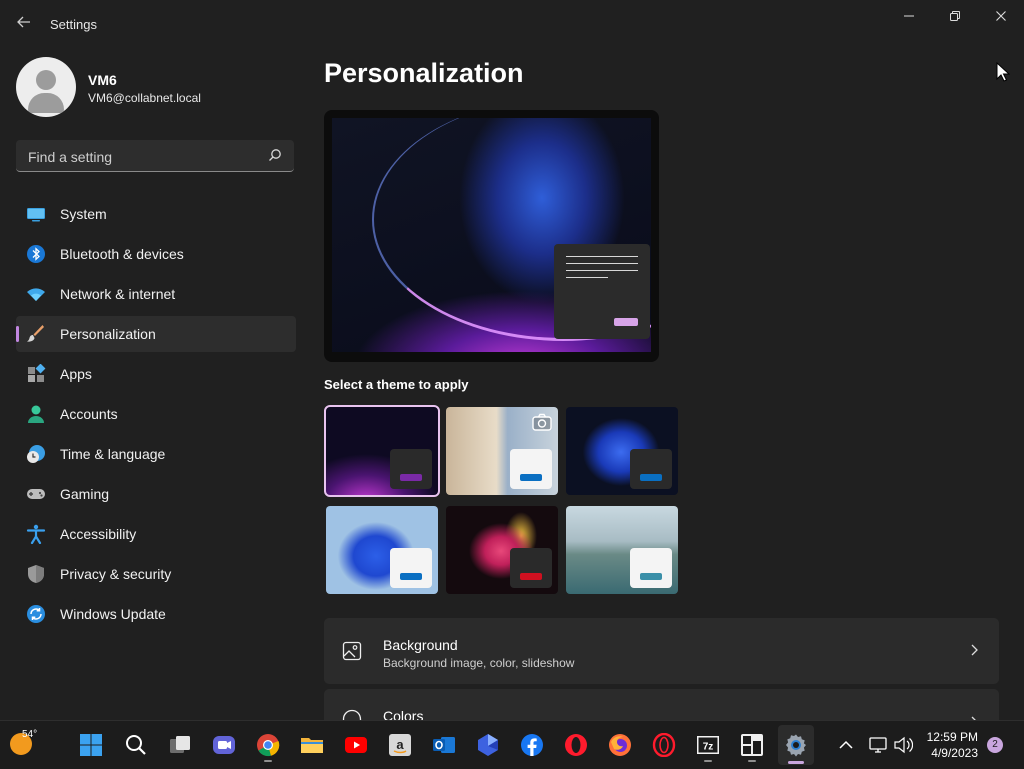  What do you see at coordinates (512, 24) in the screenshot?
I see `title-bar: Settings` at bounding box center [512, 24].